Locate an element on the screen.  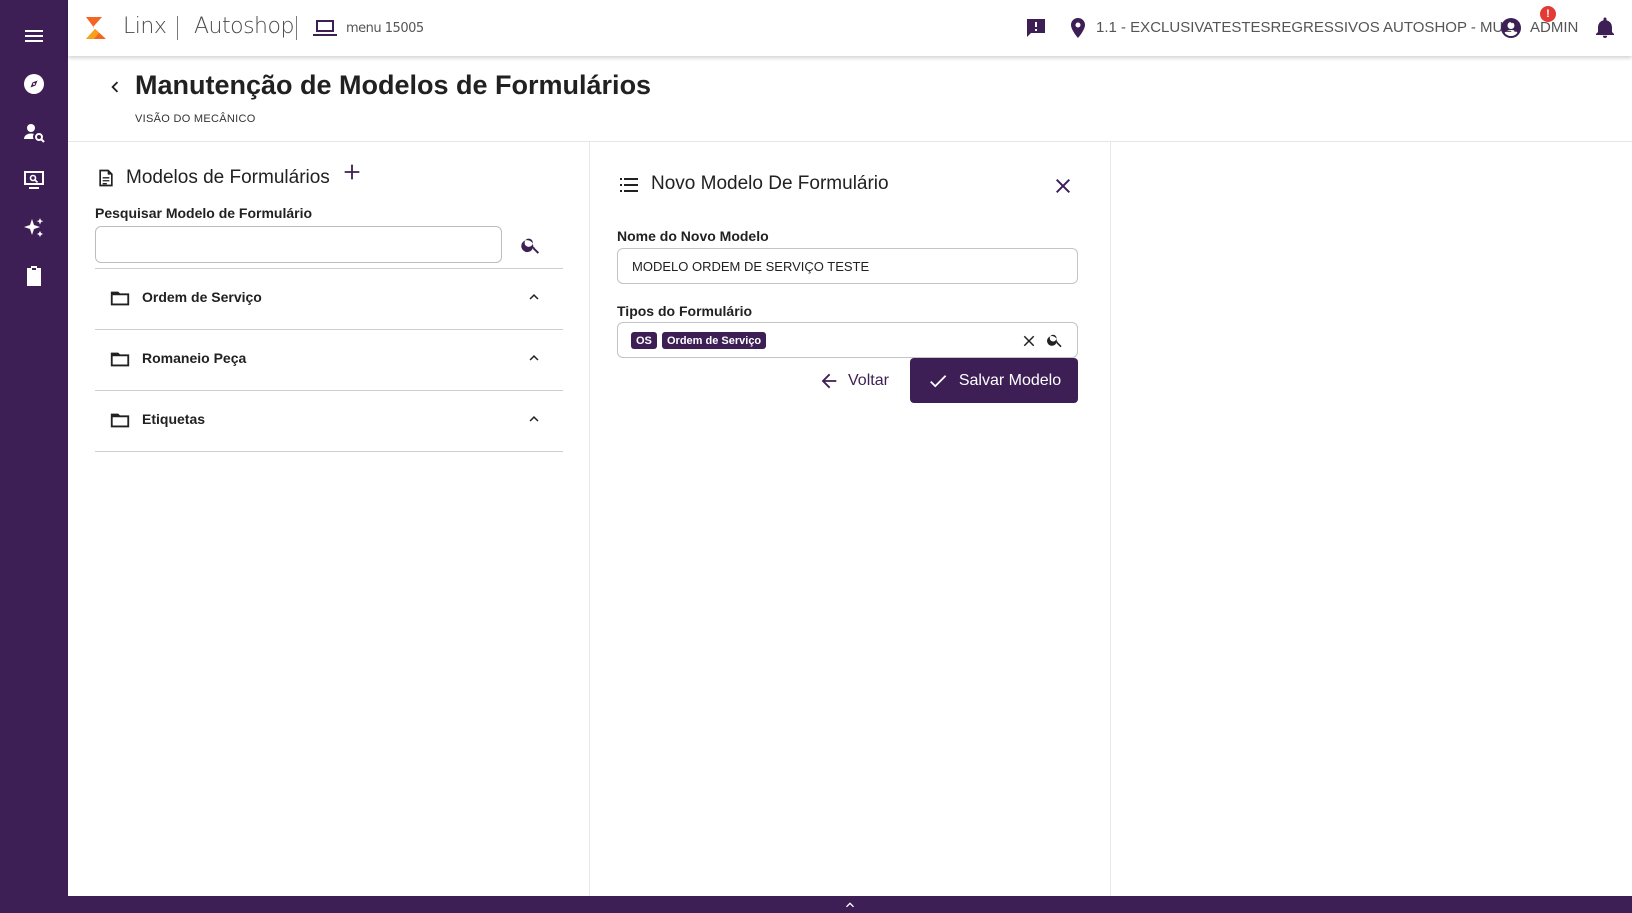
bottom-bar is located at coordinates (850, 904).